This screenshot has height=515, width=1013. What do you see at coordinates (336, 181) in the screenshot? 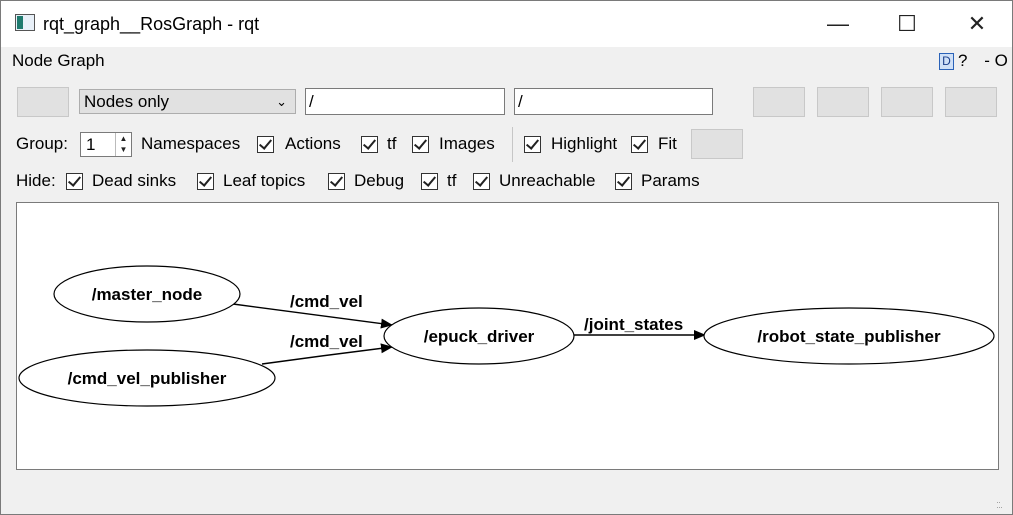
I see `debug-checkbox` at bounding box center [336, 181].